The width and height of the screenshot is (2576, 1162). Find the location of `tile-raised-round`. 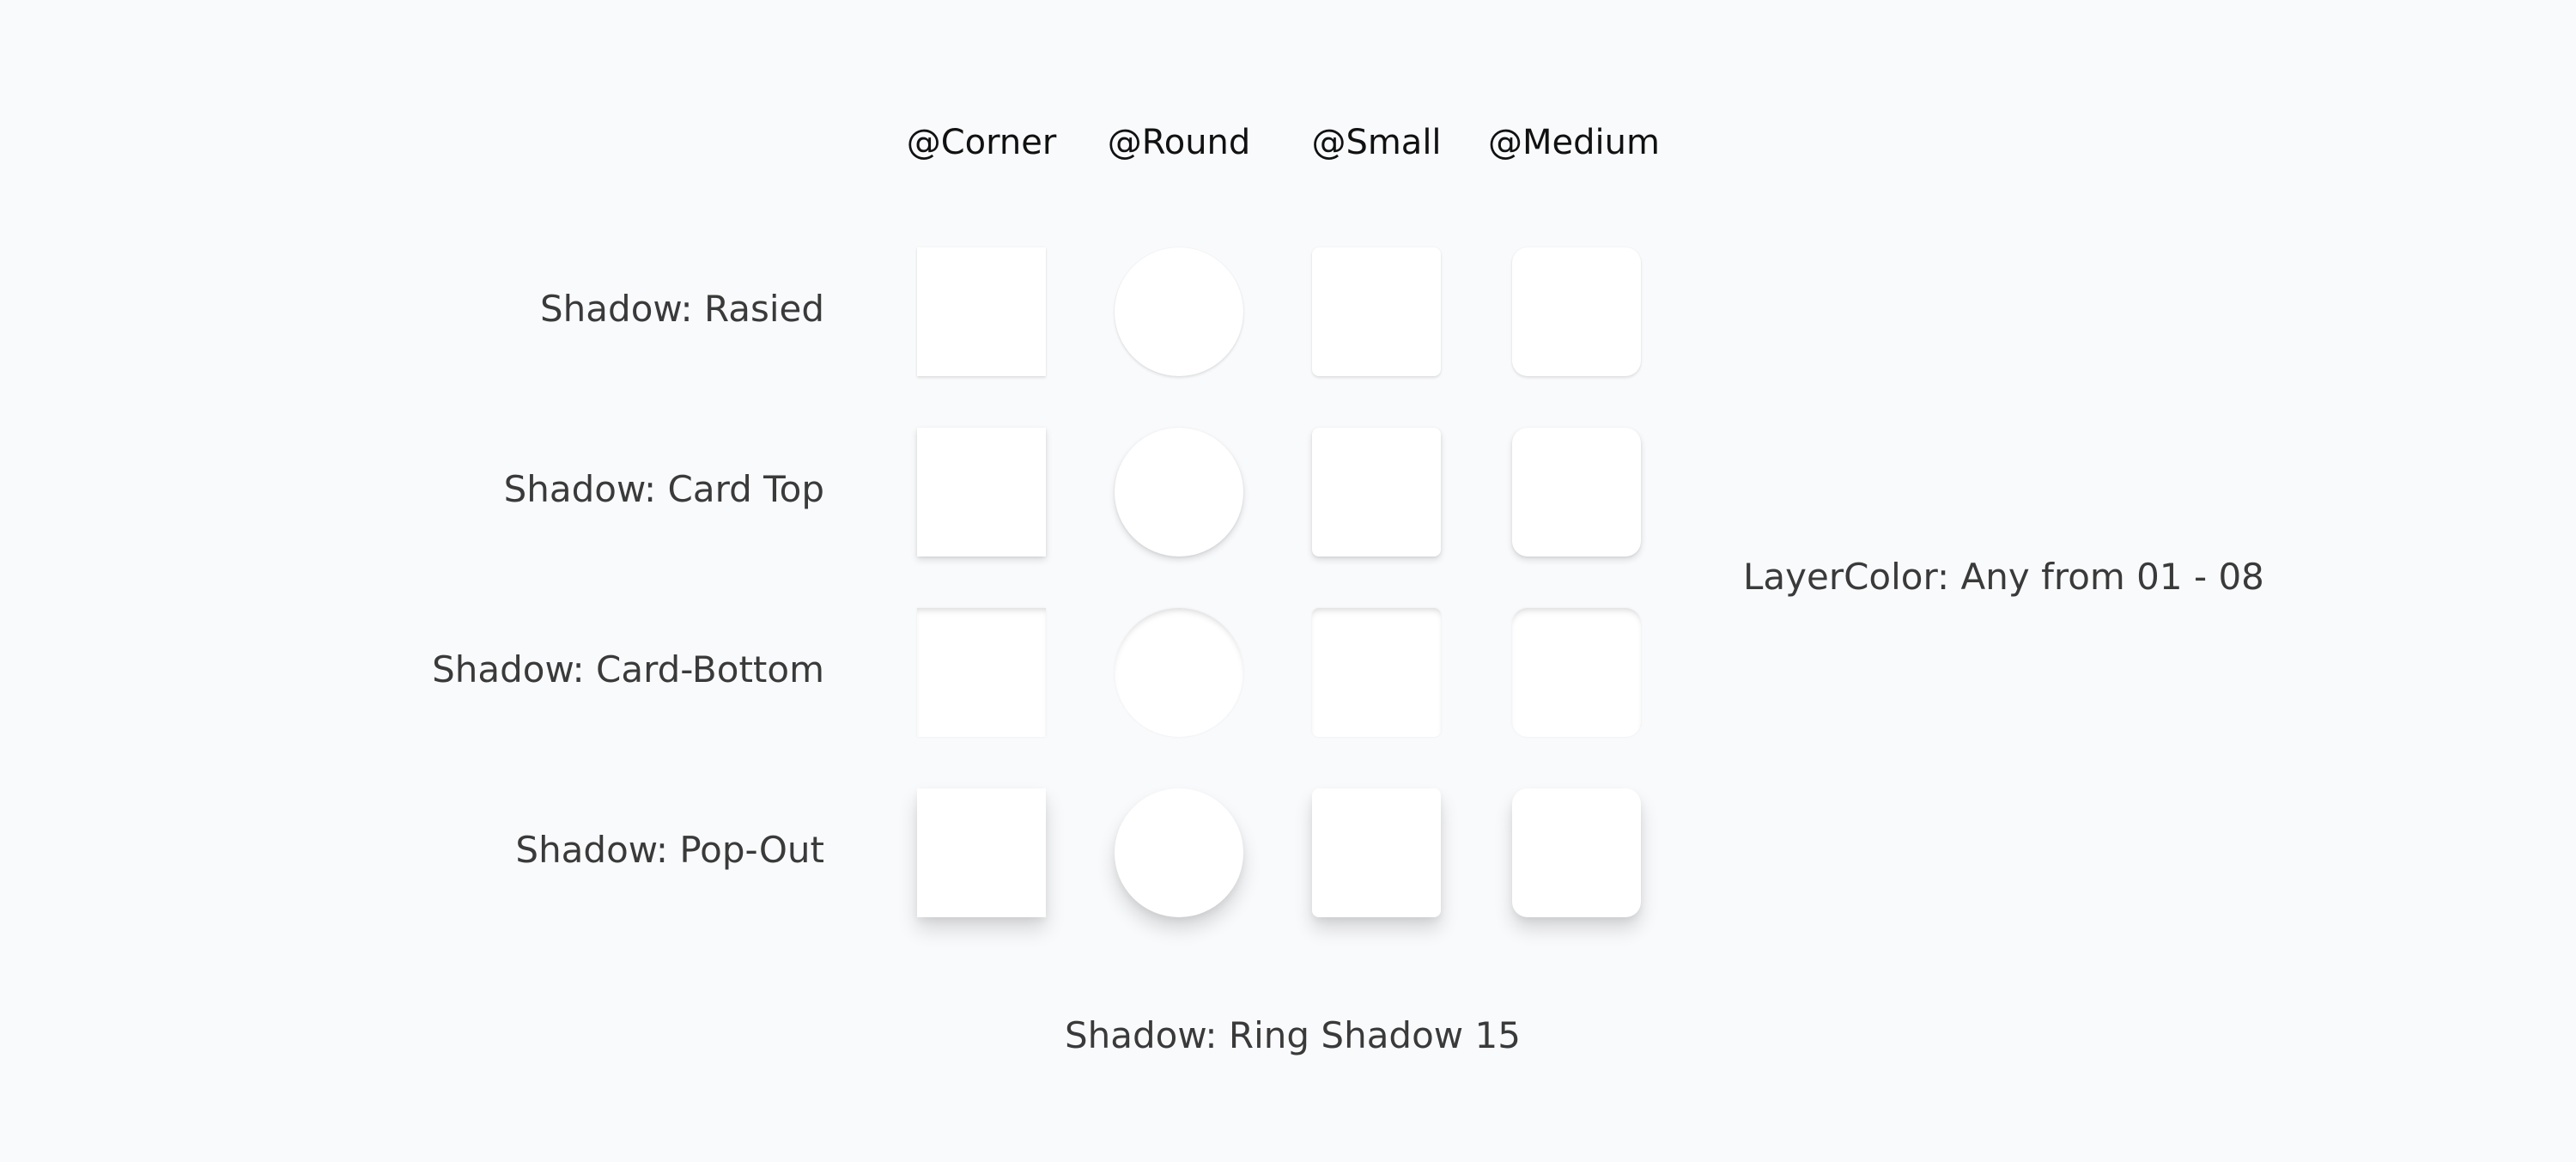

tile-raised-round is located at coordinates (1179, 312).